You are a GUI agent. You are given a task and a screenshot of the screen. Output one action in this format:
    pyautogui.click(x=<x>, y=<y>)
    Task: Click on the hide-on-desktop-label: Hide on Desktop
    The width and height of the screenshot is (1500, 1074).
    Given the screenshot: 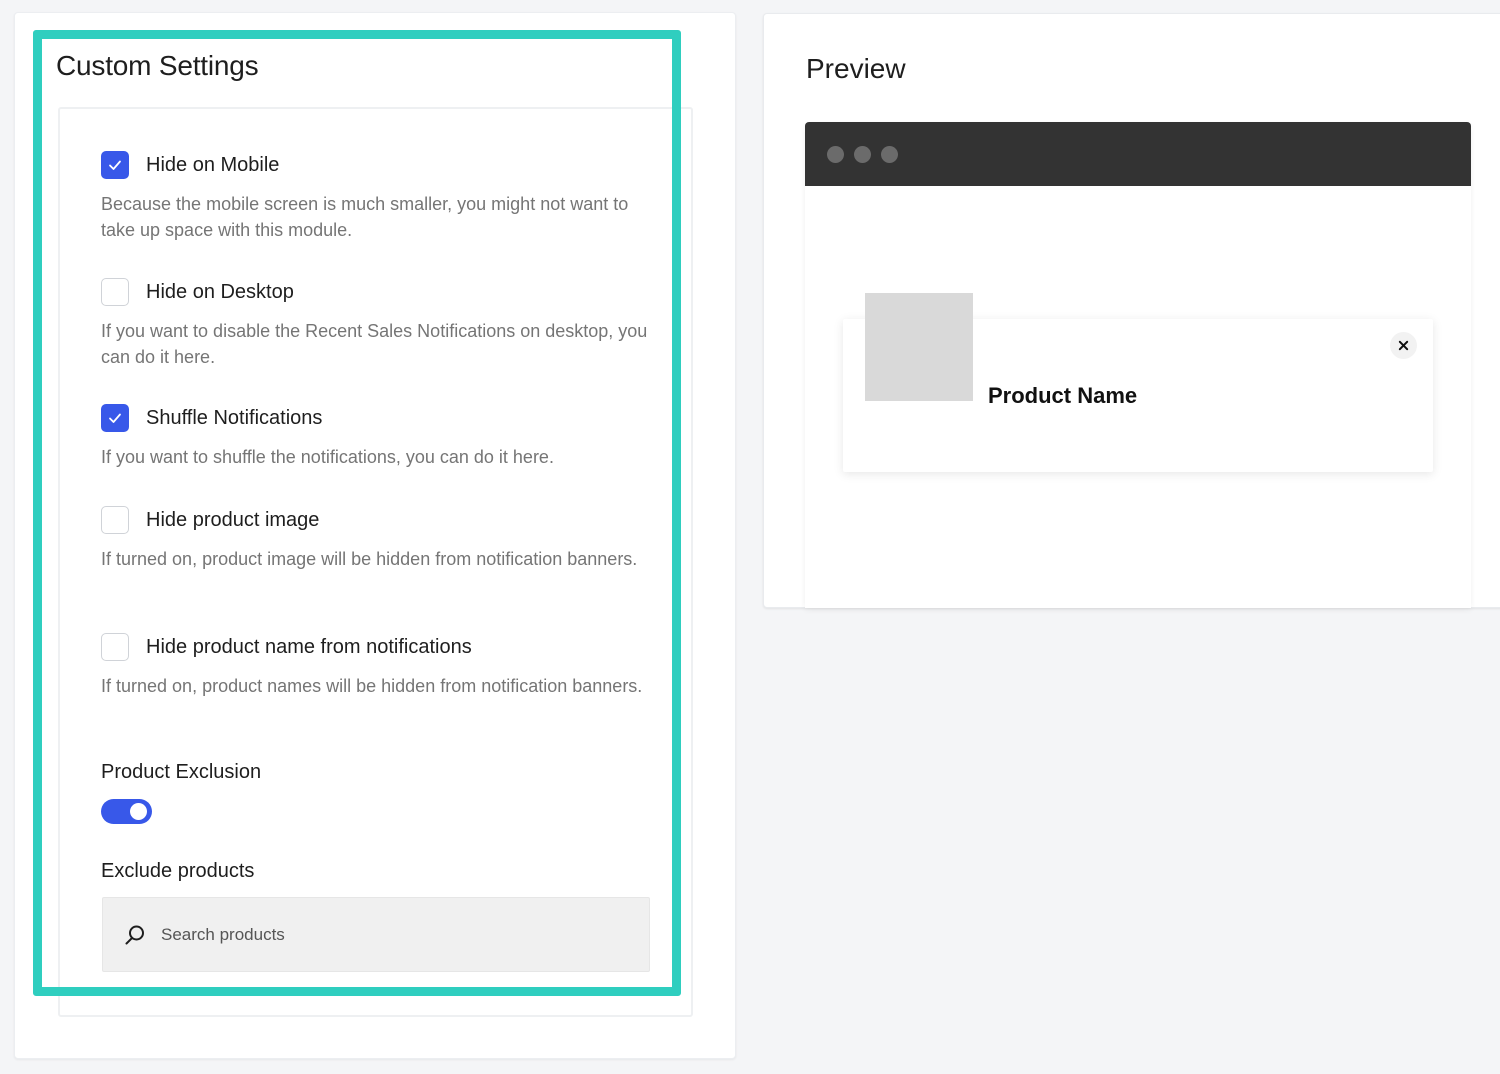 What is the action you would take?
    pyautogui.click(x=220, y=292)
    